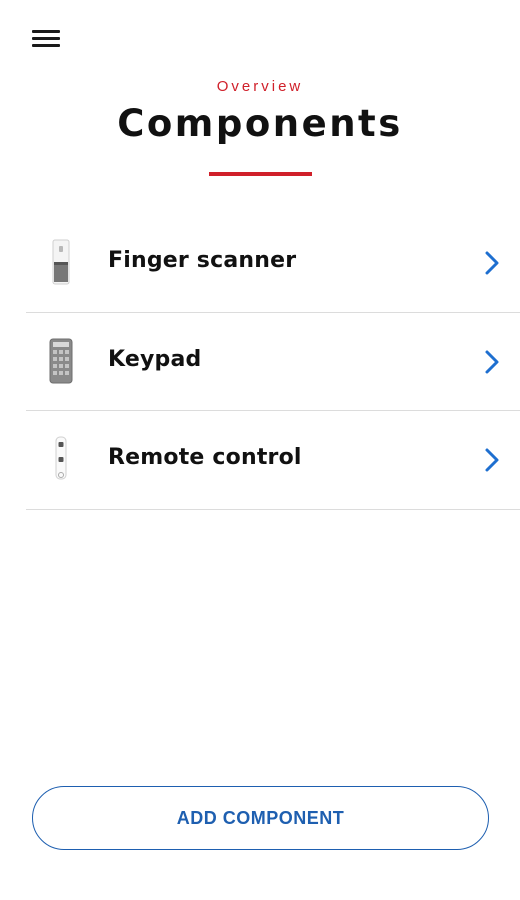  What do you see at coordinates (155, 359) in the screenshot?
I see `list-item-label: Keypad` at bounding box center [155, 359].